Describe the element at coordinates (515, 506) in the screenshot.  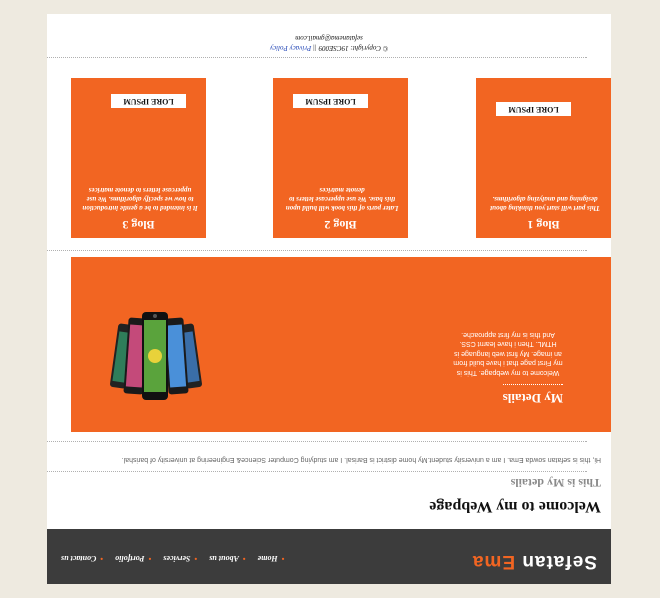
I see `page-title: Welcome to my Webpage` at that location.